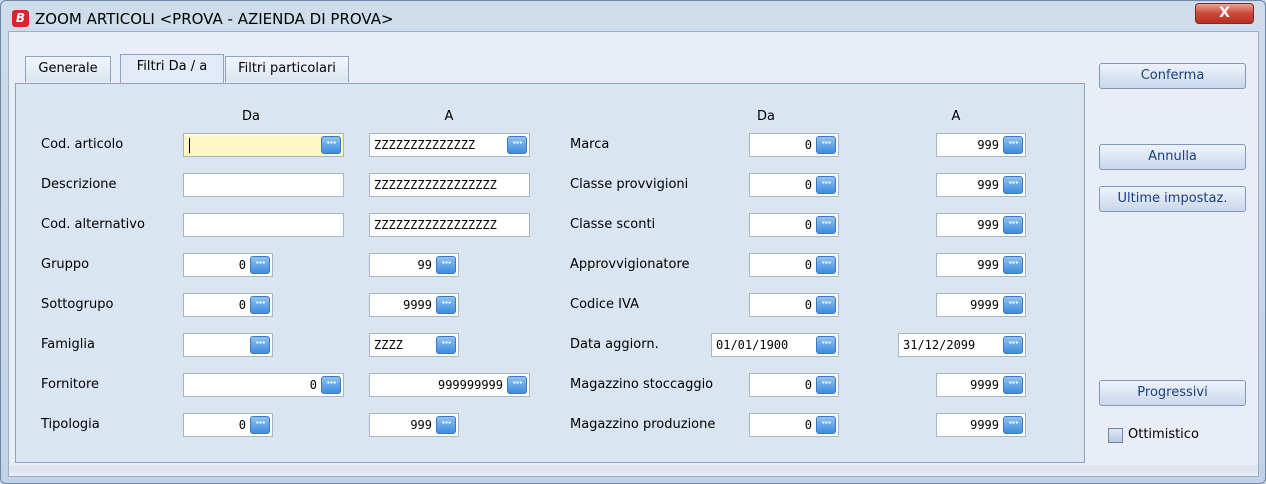 Image resolution: width=1266 pixels, height=484 pixels. What do you see at coordinates (172, 68) in the screenshot?
I see `tab-filtri-da-a: Filtri Da / a` at bounding box center [172, 68].